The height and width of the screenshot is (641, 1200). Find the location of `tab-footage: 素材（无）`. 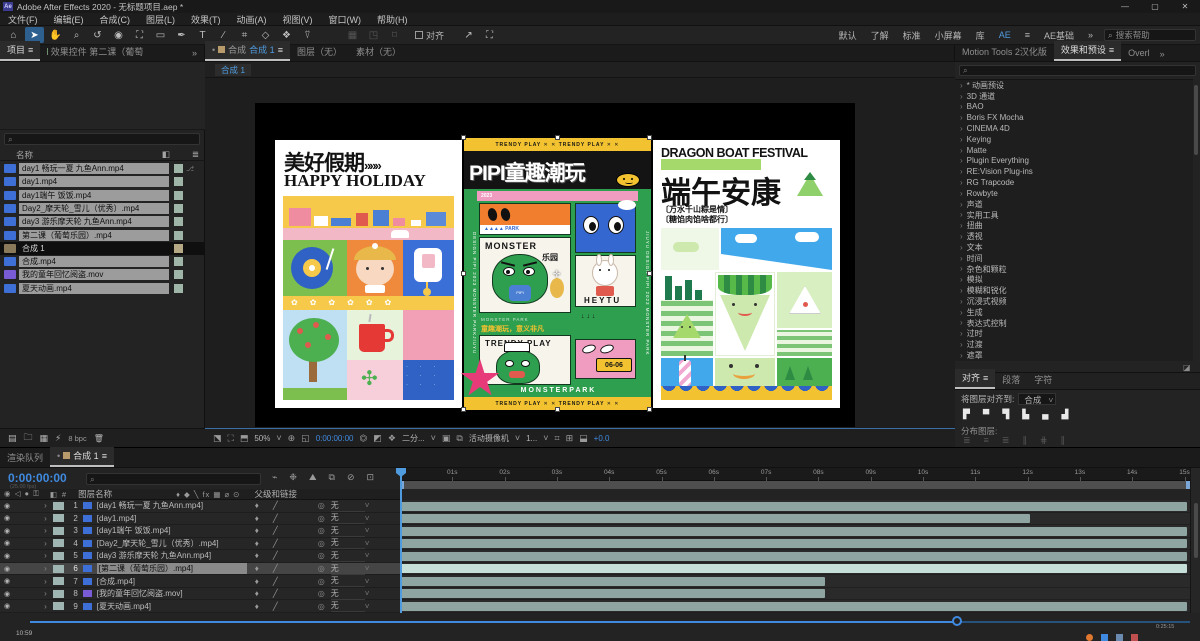

tab-footage: 素材（无） is located at coordinates (378, 52).